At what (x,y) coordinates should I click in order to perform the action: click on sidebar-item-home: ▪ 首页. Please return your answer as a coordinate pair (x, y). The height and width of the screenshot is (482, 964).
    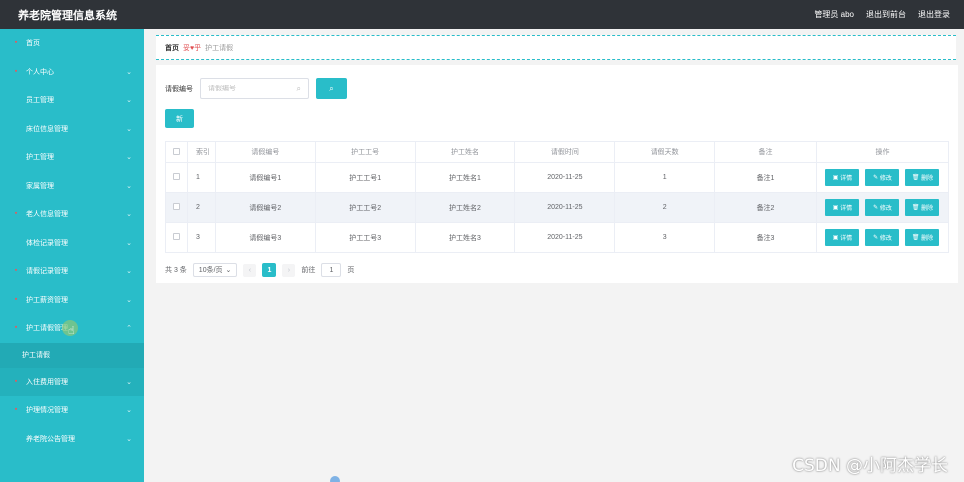
    Looking at the image, I should click on (72, 43).